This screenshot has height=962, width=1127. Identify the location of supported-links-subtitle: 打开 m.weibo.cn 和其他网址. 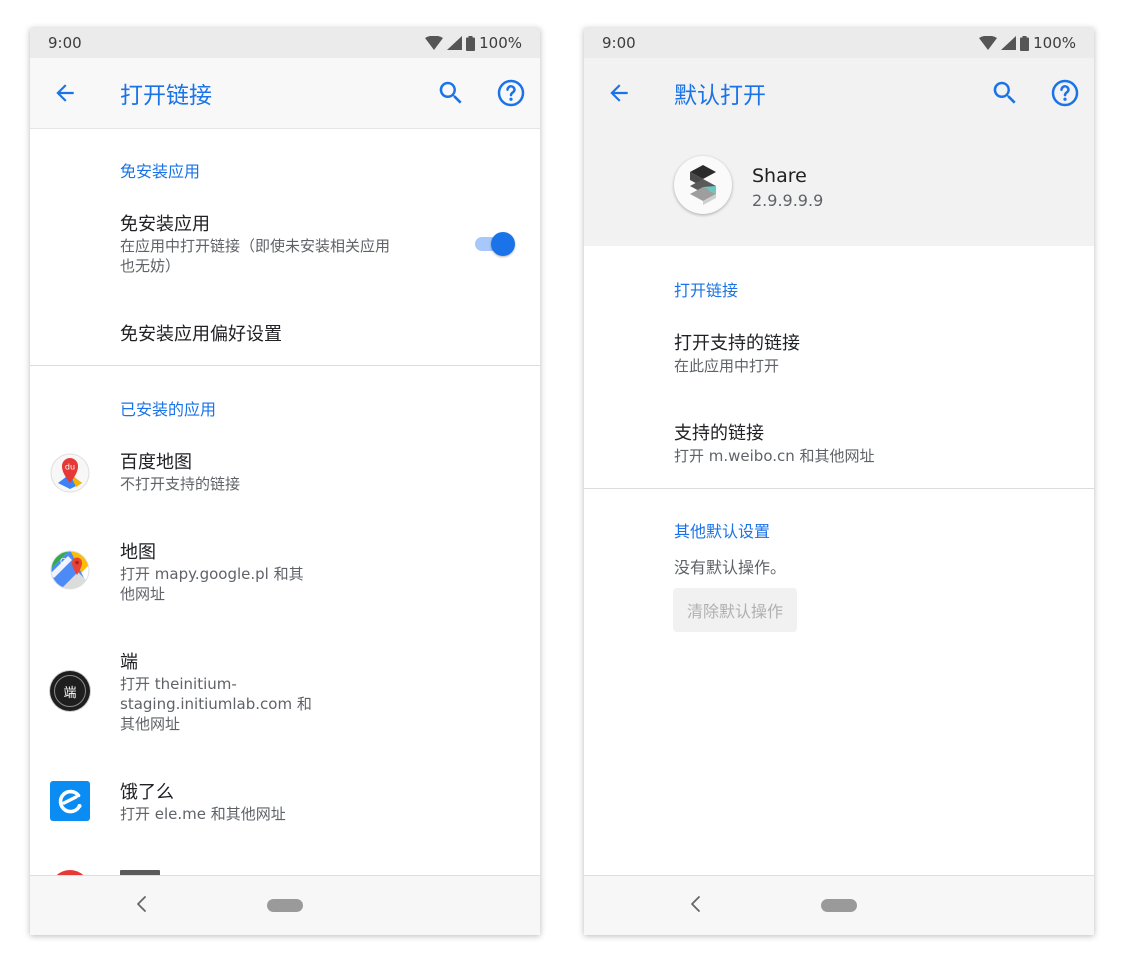
(774, 456).